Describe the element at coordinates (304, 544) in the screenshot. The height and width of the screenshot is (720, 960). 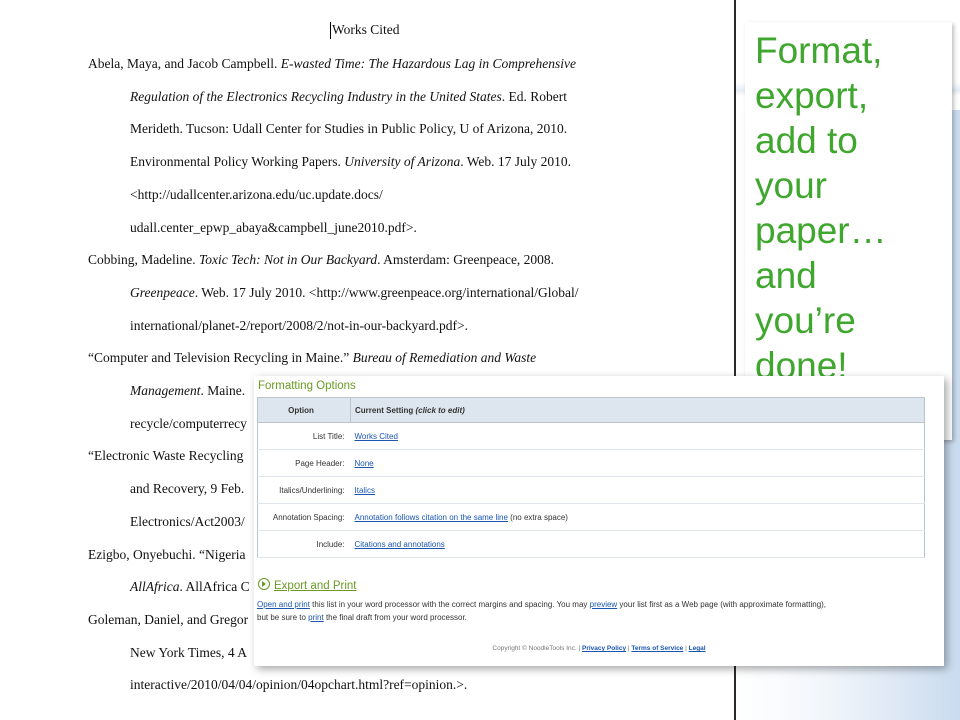
I see `option-label: Include:` at that location.